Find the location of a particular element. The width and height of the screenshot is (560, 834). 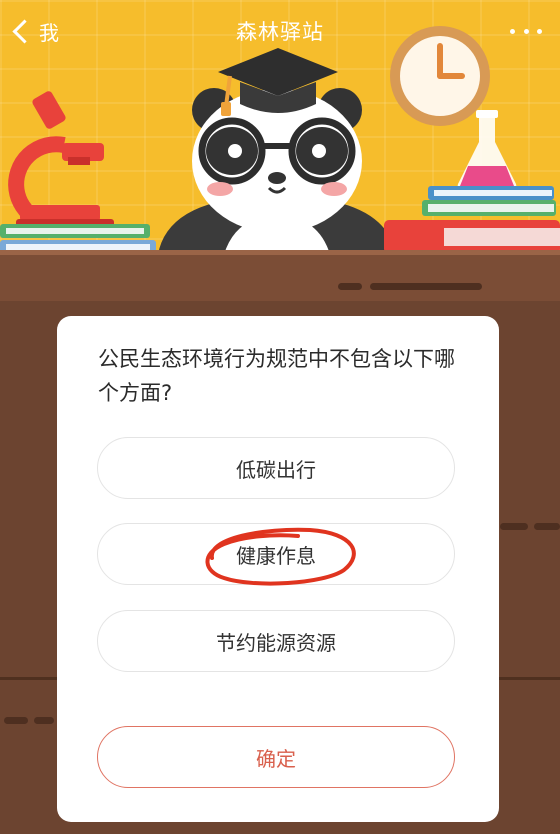

confirm-label: 确定 is located at coordinates (276, 758).